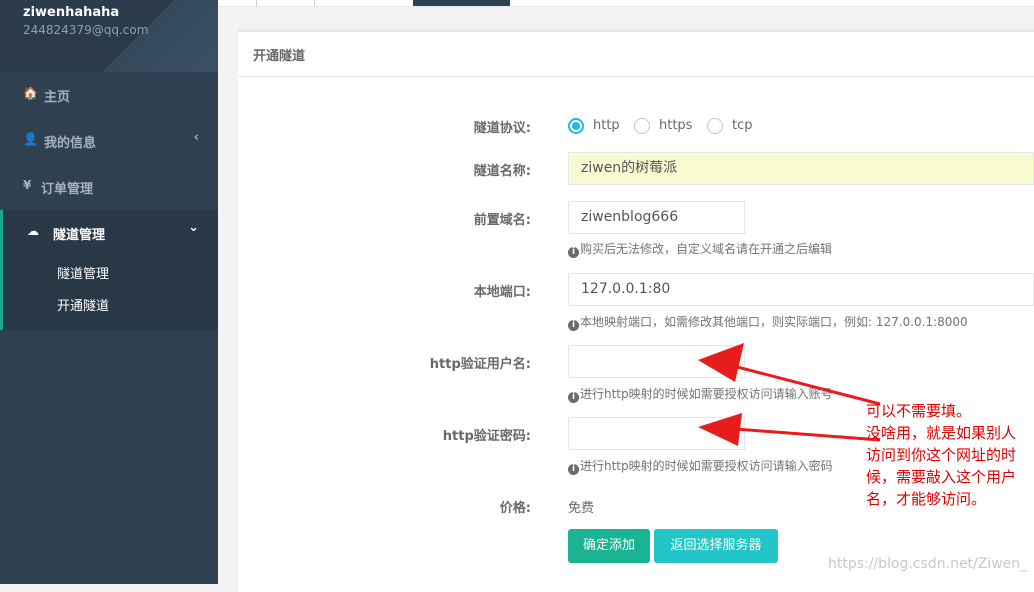 The height and width of the screenshot is (592, 1034). What do you see at coordinates (941, 433) in the screenshot?
I see `annotation-line: 没啥用，就是如果别人` at bounding box center [941, 433].